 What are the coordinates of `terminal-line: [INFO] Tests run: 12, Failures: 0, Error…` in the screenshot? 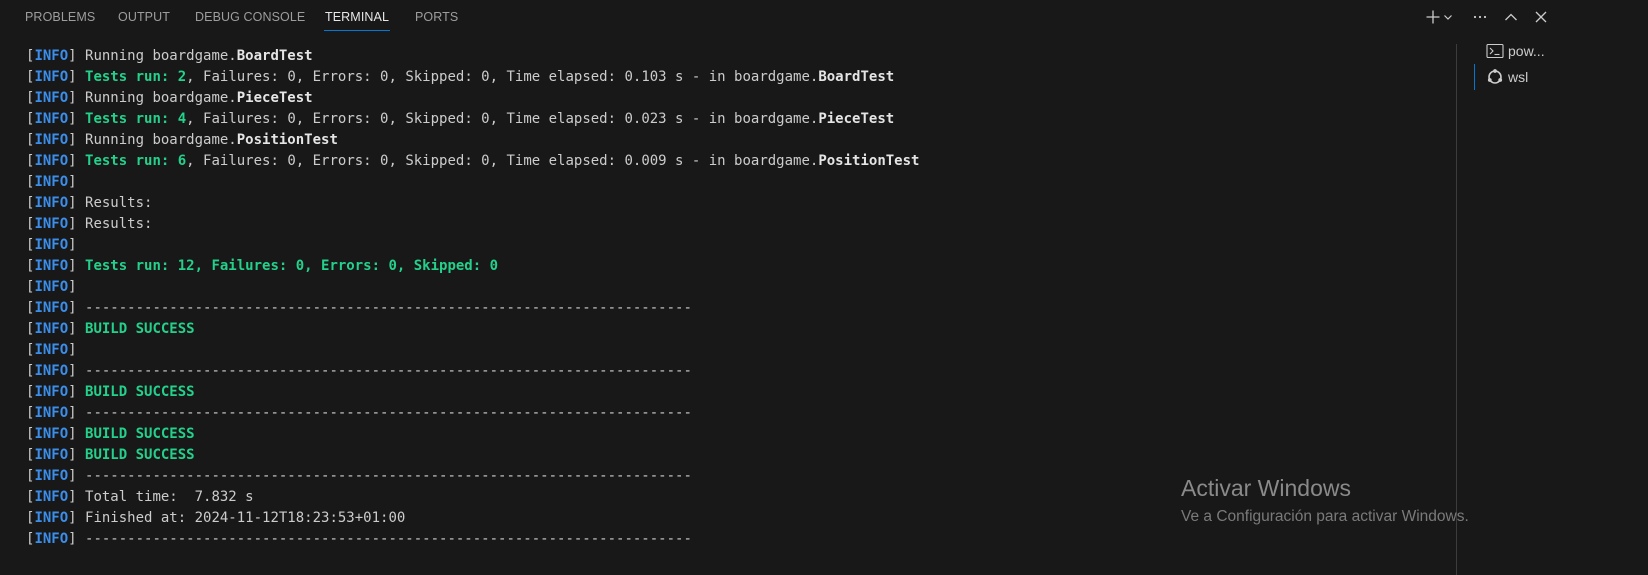 It's located at (736, 266).